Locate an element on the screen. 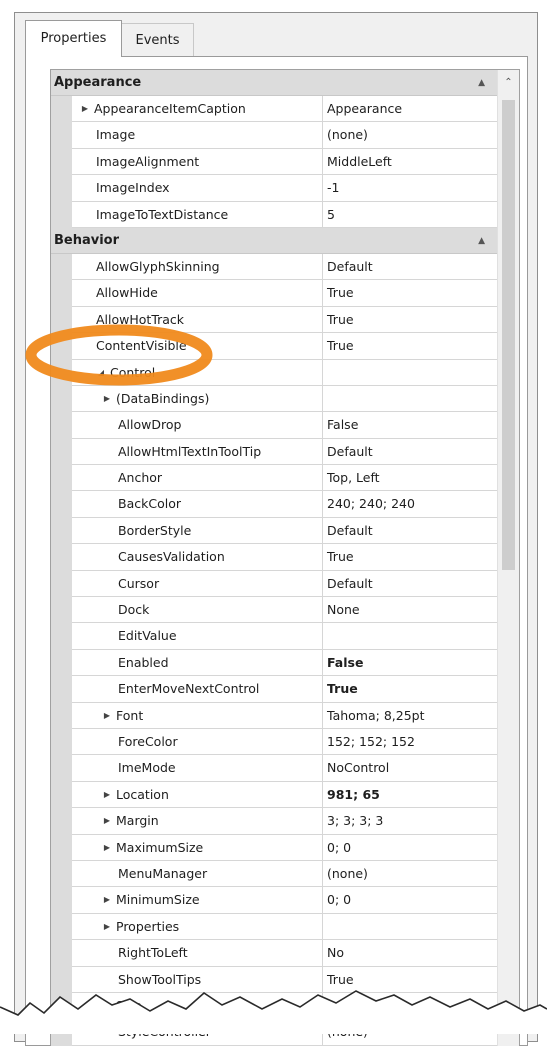  property-row: AllowHtmlTextInToolTip Default is located at coordinates (274, 452).